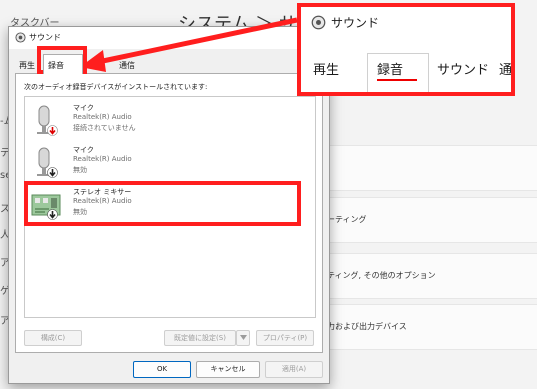 Image resolution: width=537 pixels, height=389 pixels. Describe the element at coordinates (170, 121) in the screenshot. I see `device-item: マイク Realtek(R) Audio 接続されていません` at that location.